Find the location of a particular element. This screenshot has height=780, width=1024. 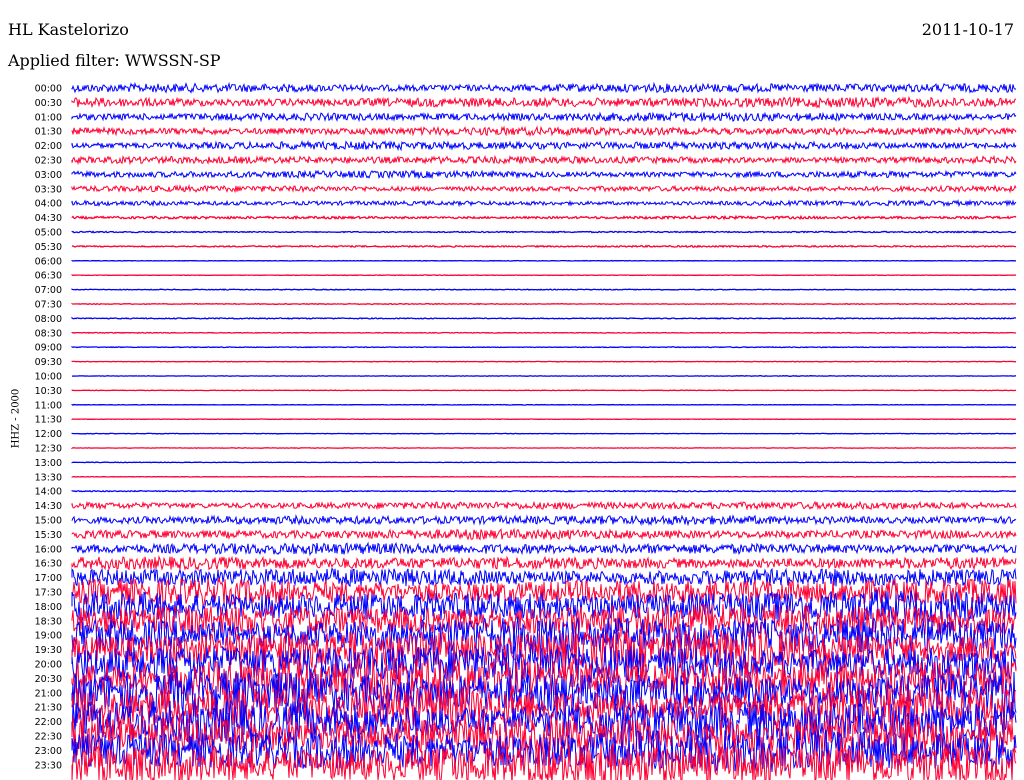

time-label: 04:00 is located at coordinates (48, 204).